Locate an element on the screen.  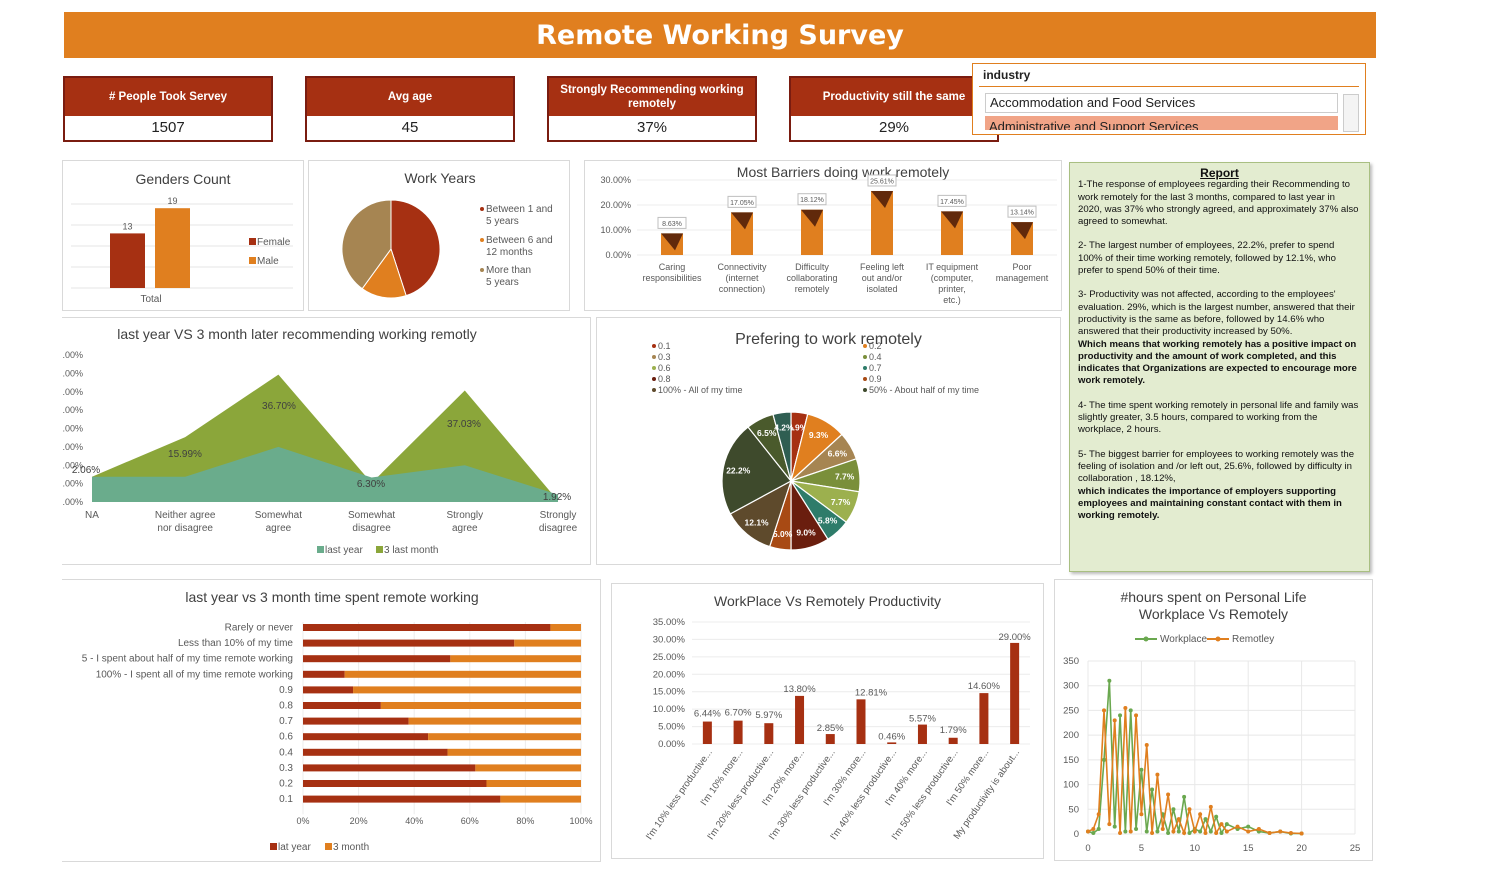
data-label: 22.2% is located at coordinates (738, 470).